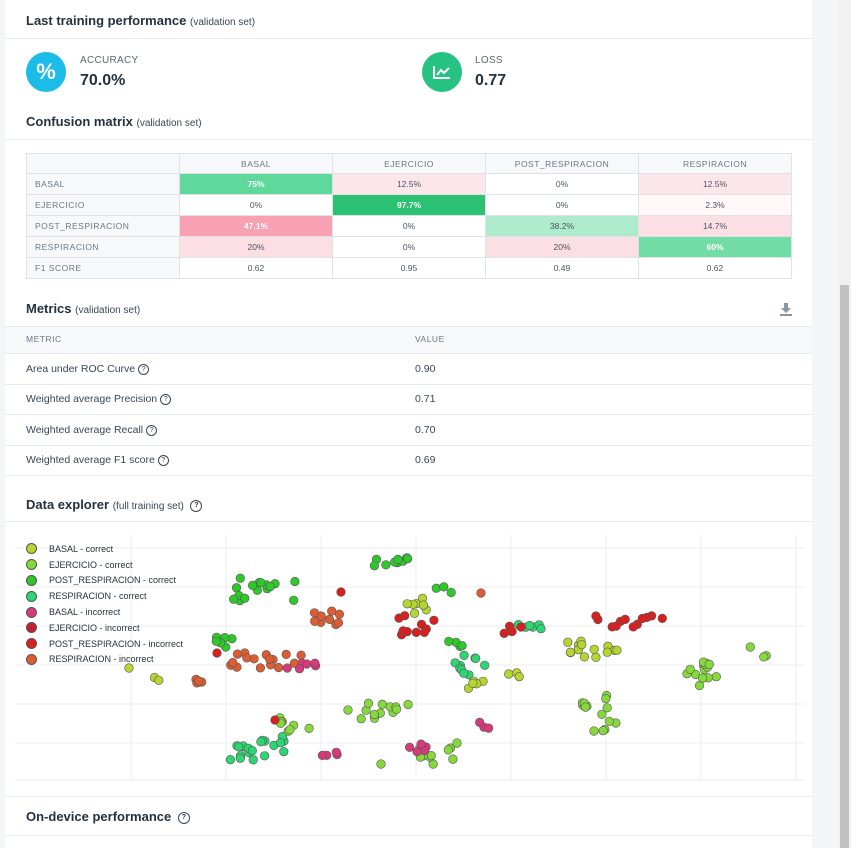 The height and width of the screenshot is (848, 851). I want to click on legend-item: RESPIRACION - incorrect, so click(104, 660).